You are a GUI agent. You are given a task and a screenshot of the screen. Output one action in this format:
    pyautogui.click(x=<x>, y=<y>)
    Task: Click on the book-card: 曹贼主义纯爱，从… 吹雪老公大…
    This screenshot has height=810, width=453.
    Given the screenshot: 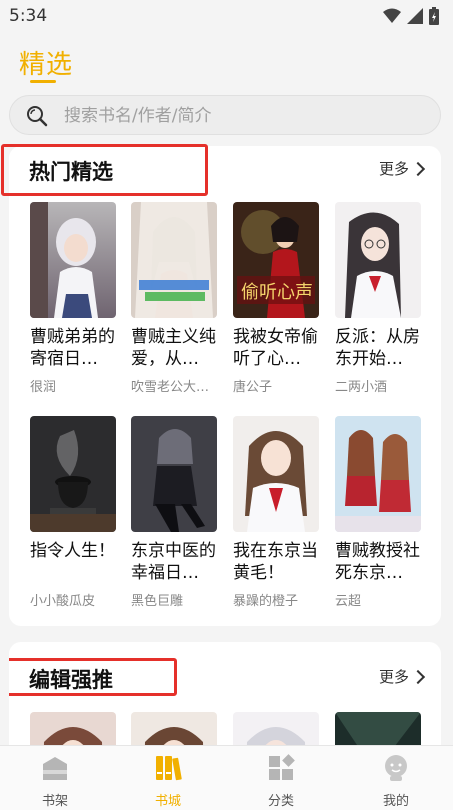 What is the action you would take?
    pyautogui.click(x=175, y=298)
    